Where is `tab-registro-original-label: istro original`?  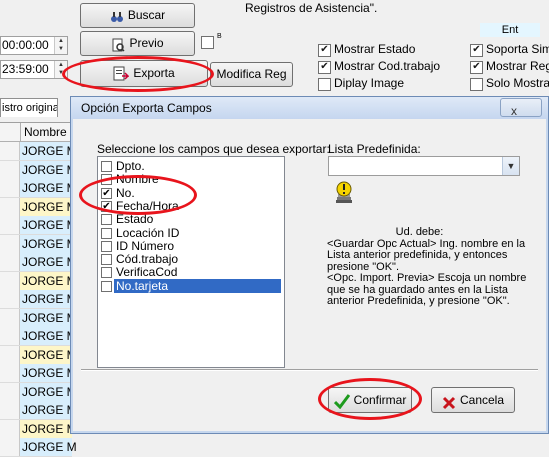 tab-registro-original-label: istro original is located at coordinates (30, 108).